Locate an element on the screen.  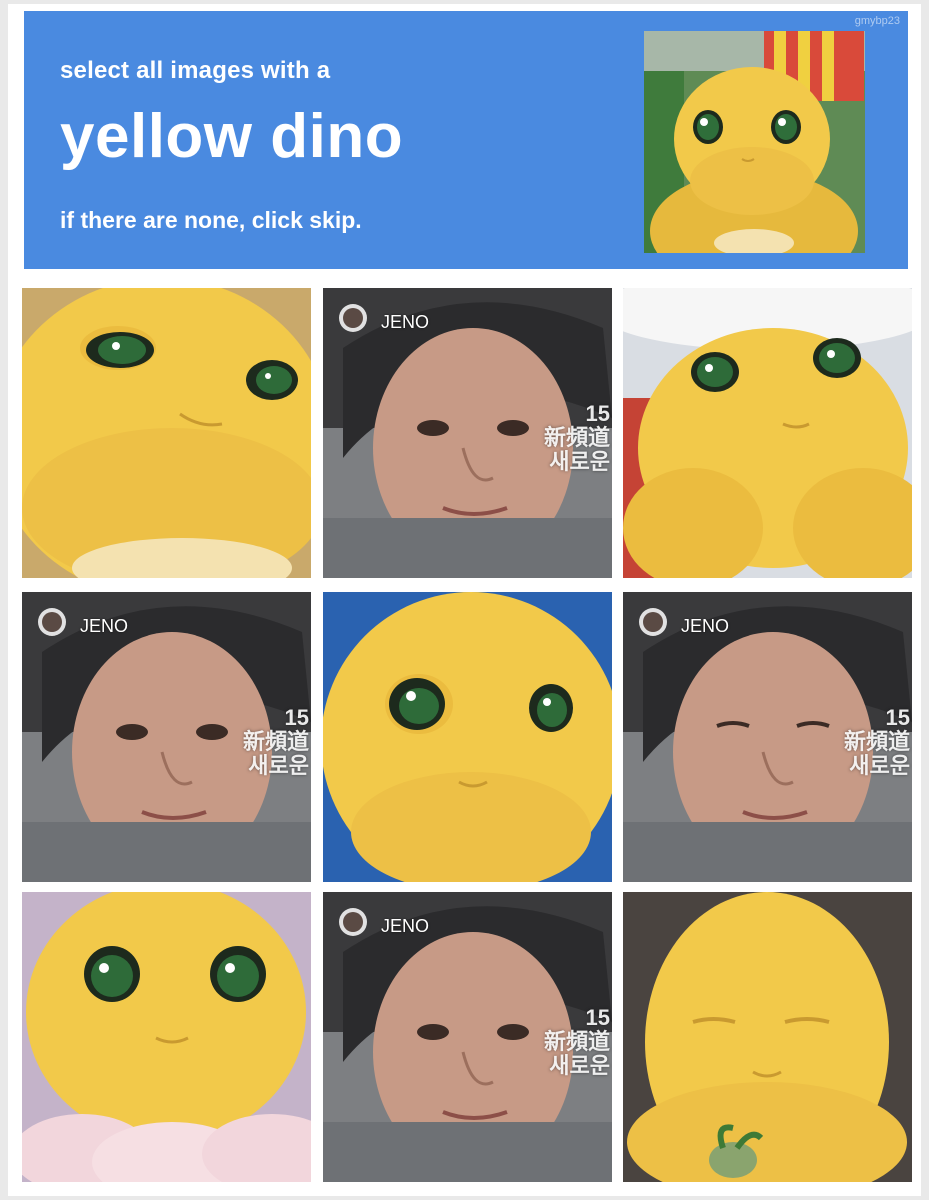
grid-tile-8: JENO 15 新頻道 새로운 is located at coordinates (467, 1037).